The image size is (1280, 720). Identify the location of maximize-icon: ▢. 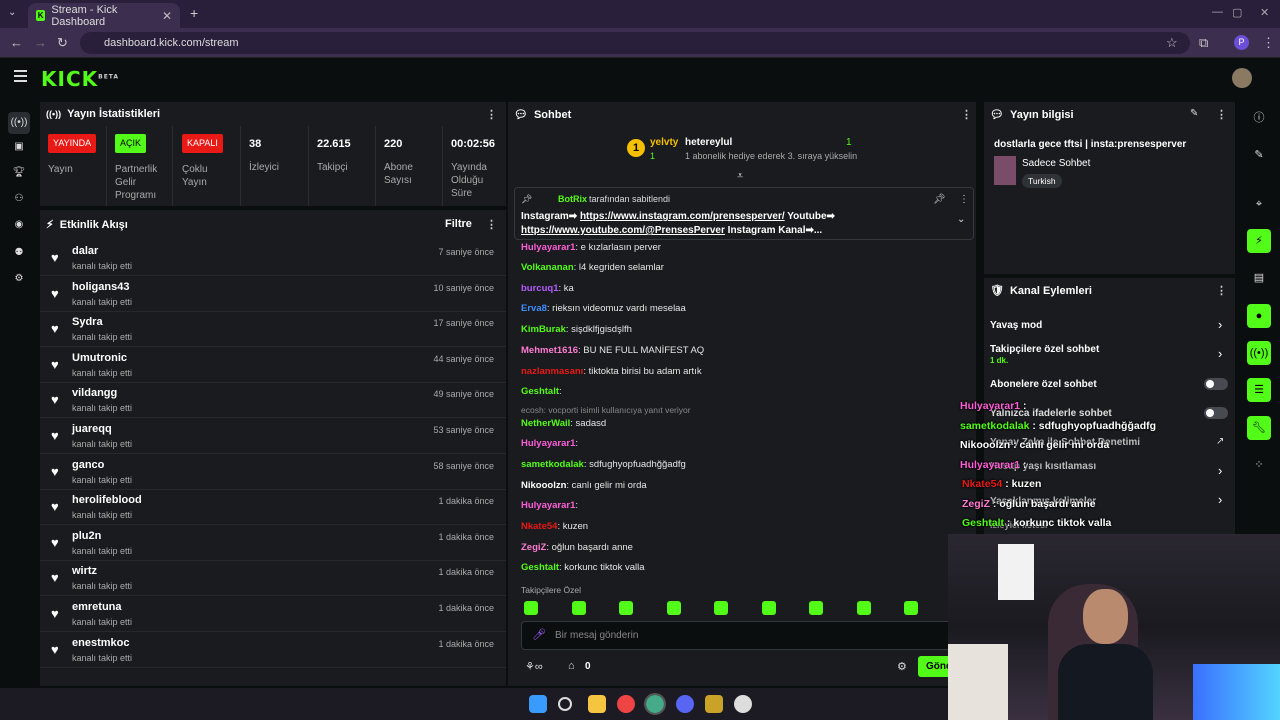
(1237, 12).